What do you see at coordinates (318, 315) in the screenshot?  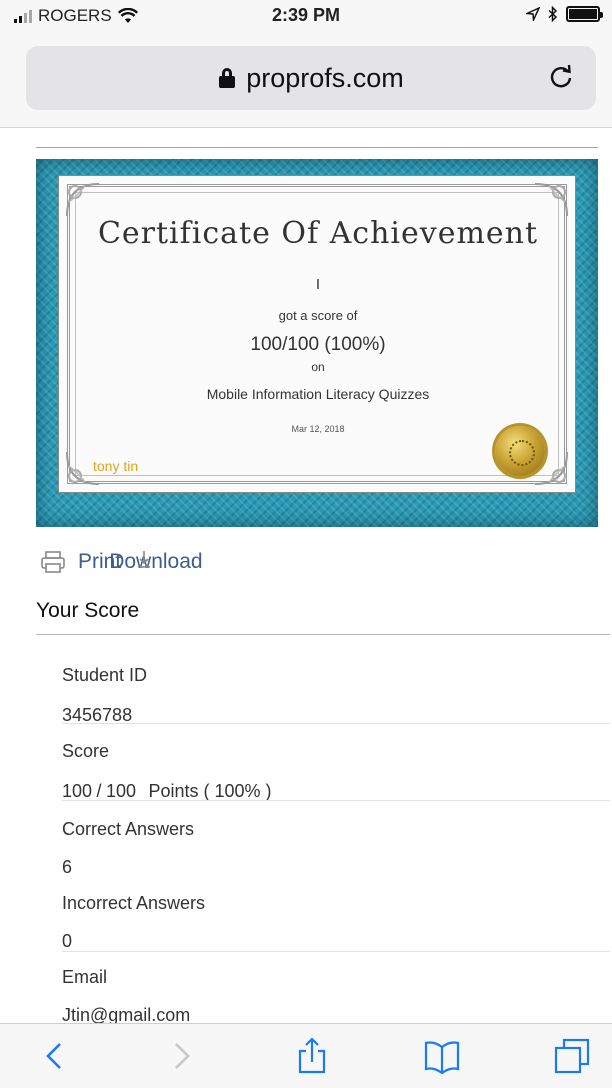 I see `certificate-score-intro: got a score of` at bounding box center [318, 315].